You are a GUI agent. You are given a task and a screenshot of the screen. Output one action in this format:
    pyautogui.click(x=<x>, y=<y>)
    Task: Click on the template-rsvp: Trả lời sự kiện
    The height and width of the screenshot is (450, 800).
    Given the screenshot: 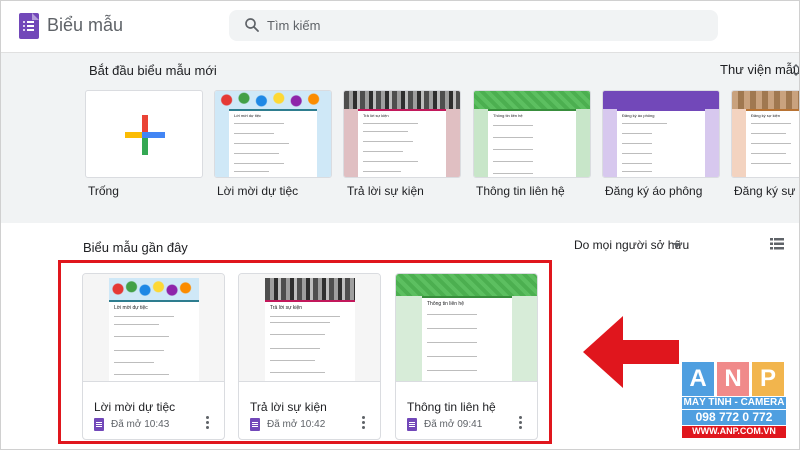 What is the action you would take?
    pyautogui.click(x=402, y=134)
    